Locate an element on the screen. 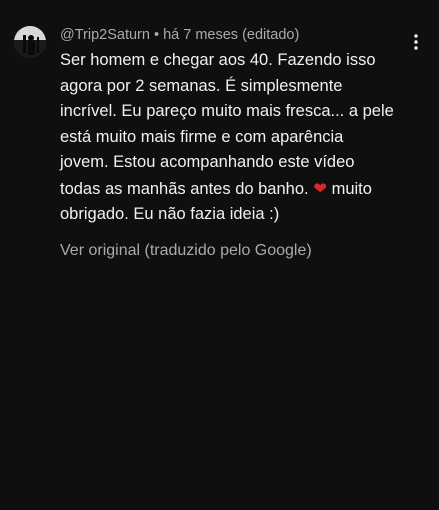  comment-line: está muito mais firme e com aparência is located at coordinates (202, 136).